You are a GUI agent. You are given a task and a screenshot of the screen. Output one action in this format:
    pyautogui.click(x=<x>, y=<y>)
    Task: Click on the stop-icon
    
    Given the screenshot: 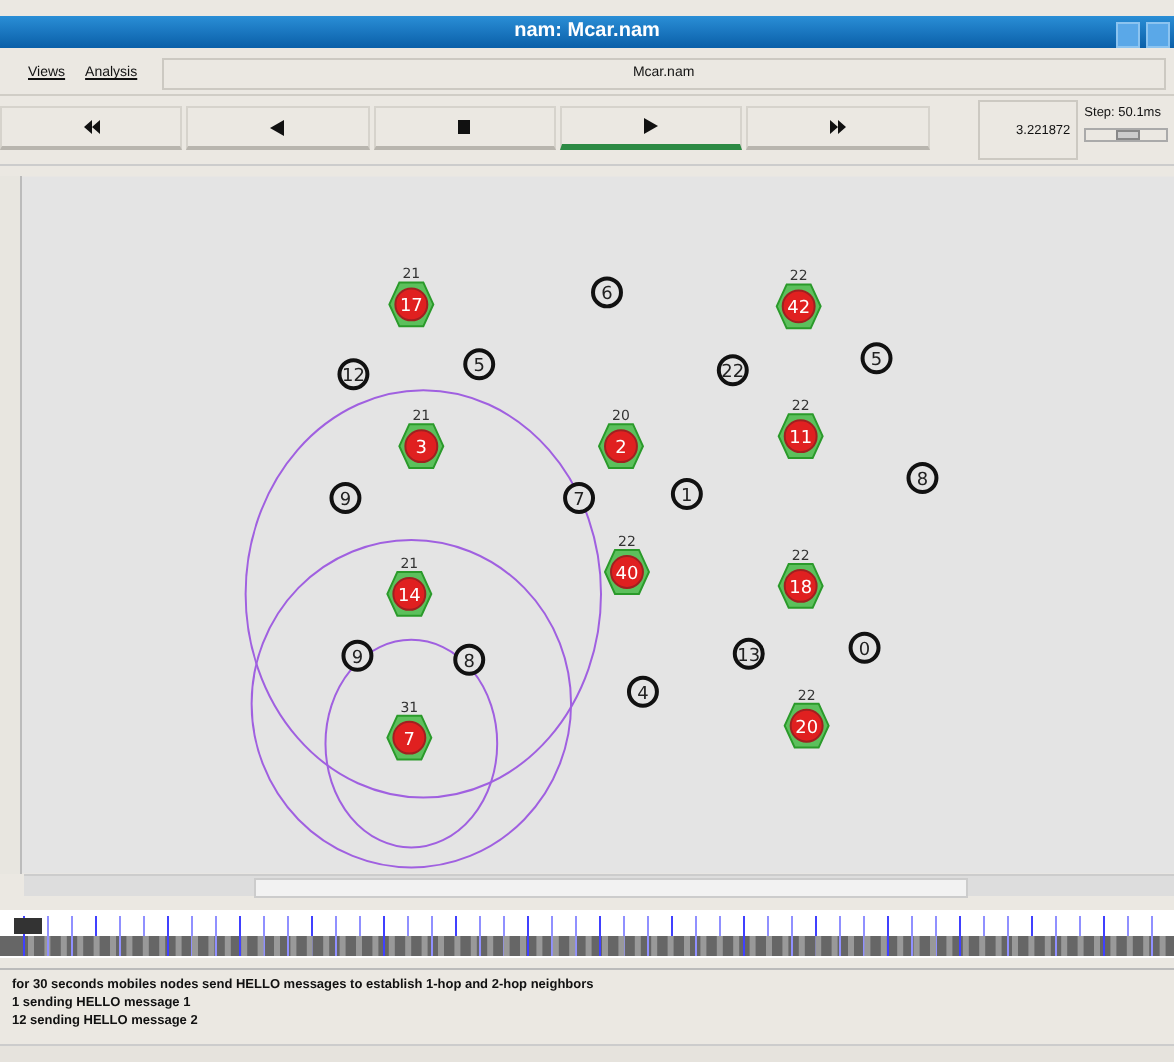 What is the action you would take?
    pyautogui.click(x=464, y=127)
    